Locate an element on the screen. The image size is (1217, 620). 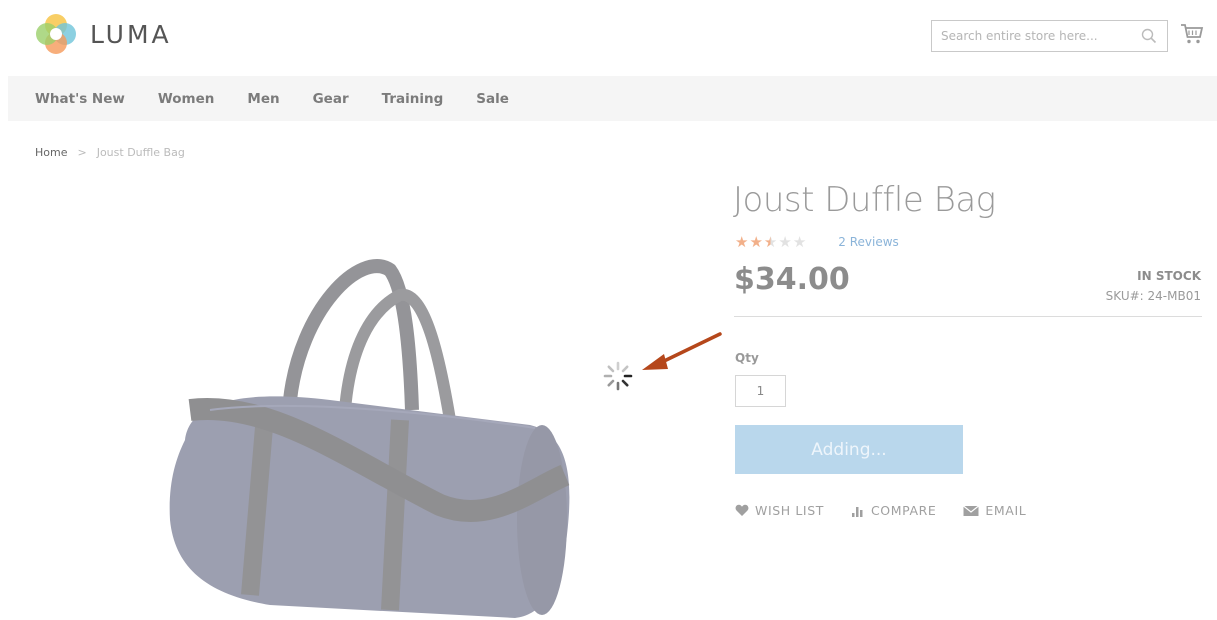
nav-item-men: Men is located at coordinates (263, 99).